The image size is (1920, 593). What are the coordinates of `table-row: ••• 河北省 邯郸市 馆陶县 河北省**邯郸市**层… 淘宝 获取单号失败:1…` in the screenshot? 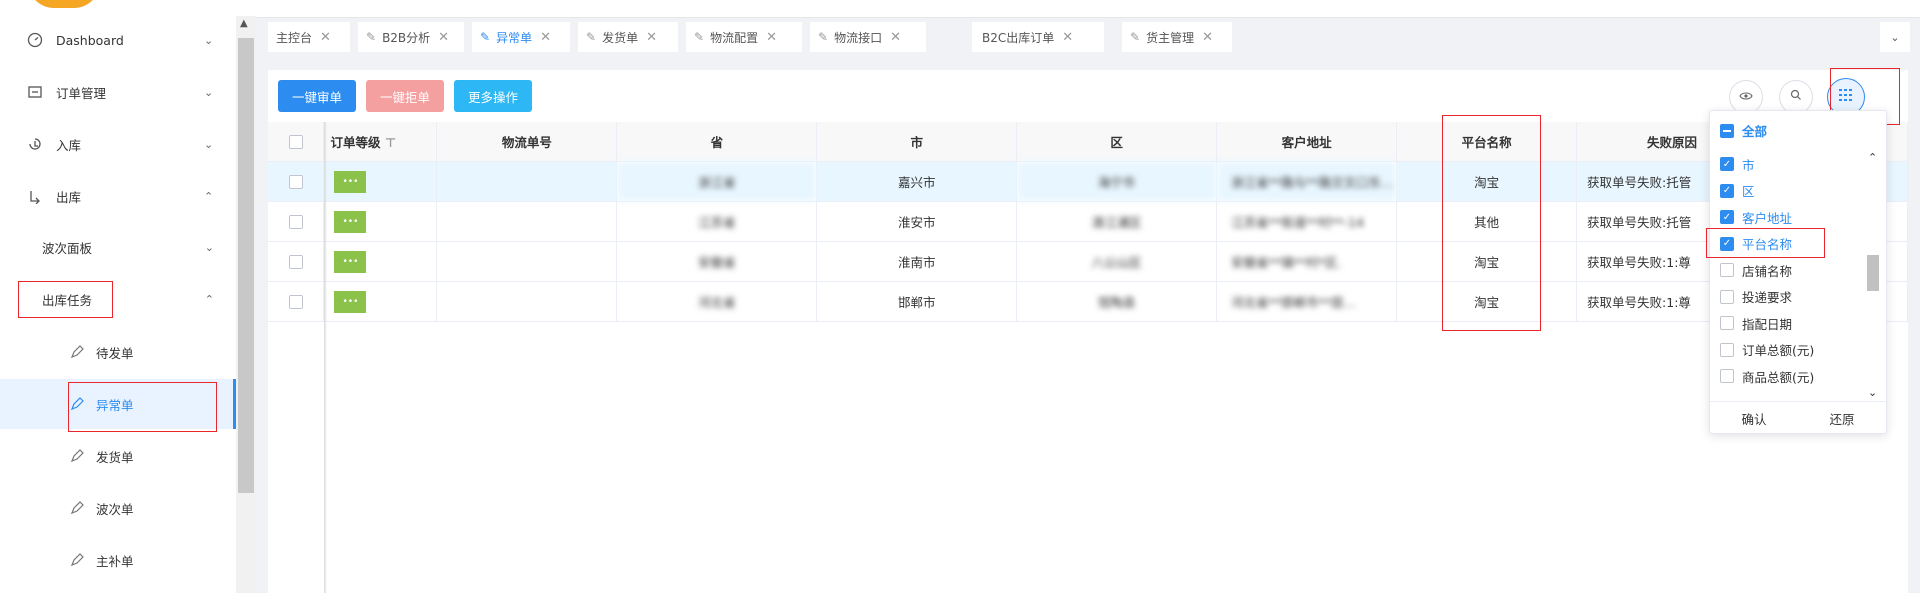 It's located at (1088, 301).